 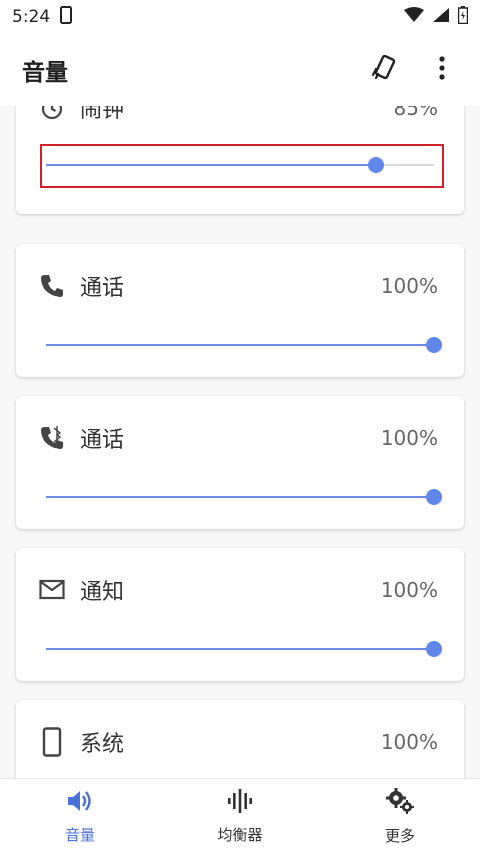 I want to click on bluetooth-call-icon, so click(x=52, y=438).